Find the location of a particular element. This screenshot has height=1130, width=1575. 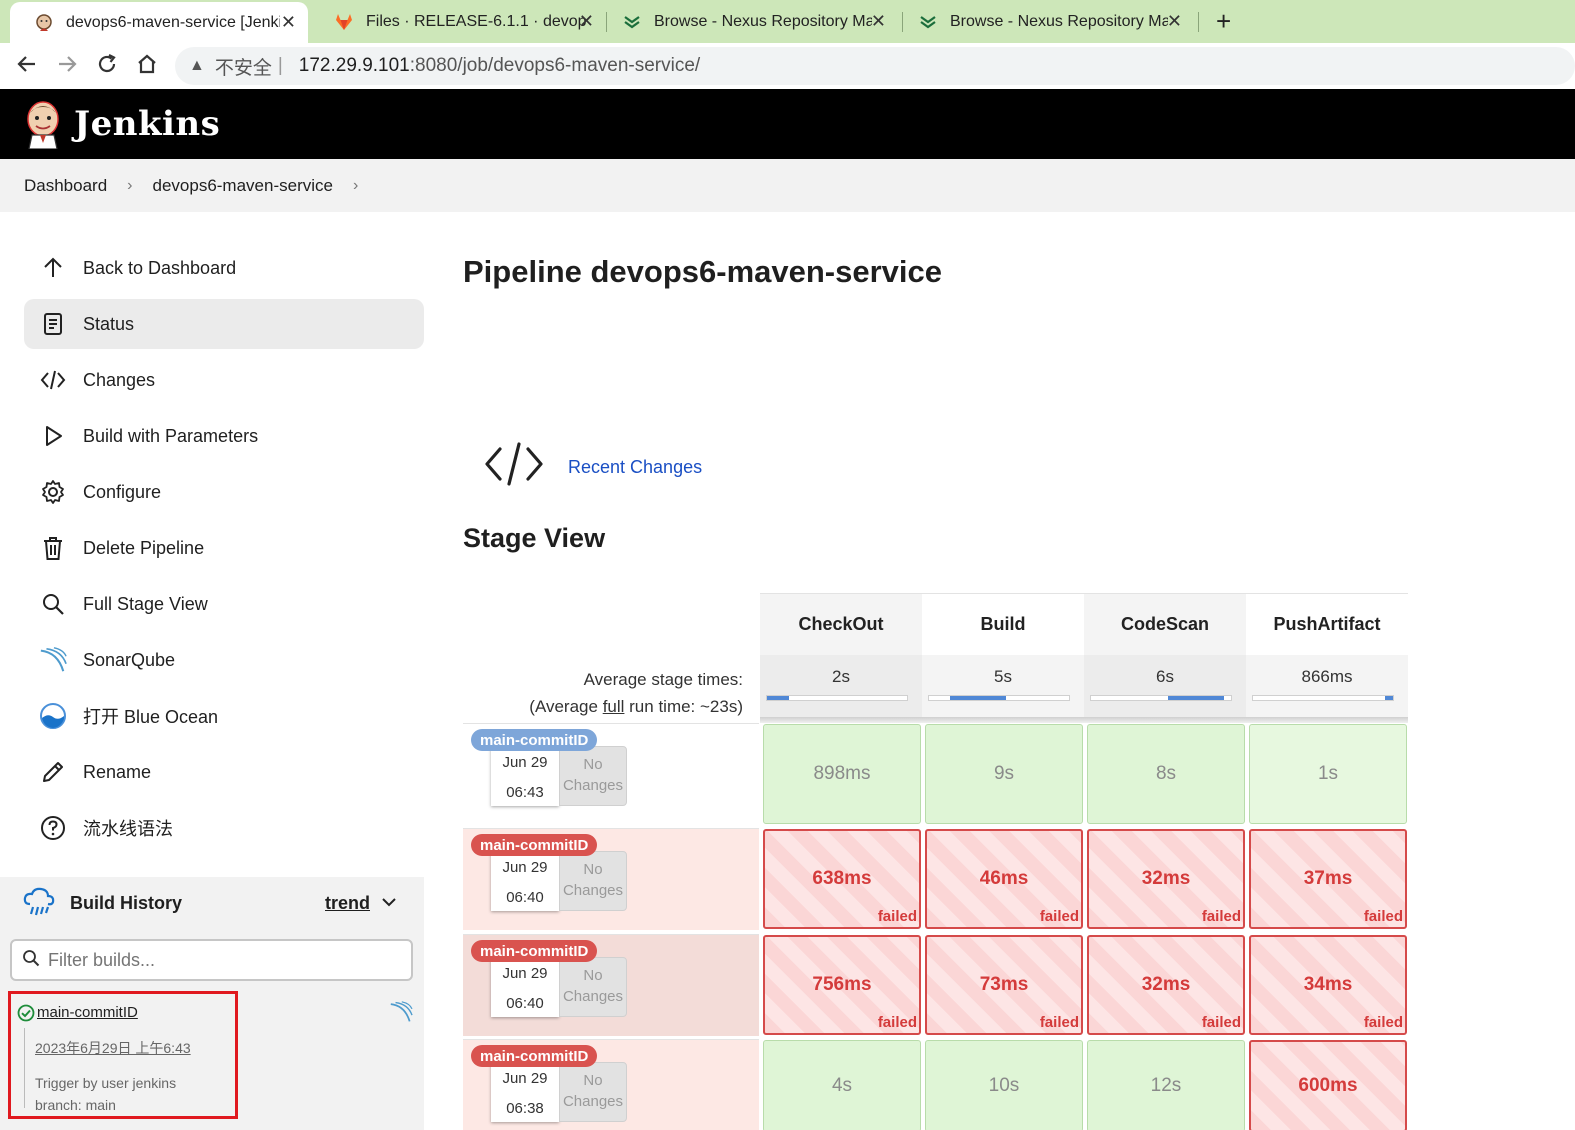

arrow-up-icon is located at coordinates (53, 268).